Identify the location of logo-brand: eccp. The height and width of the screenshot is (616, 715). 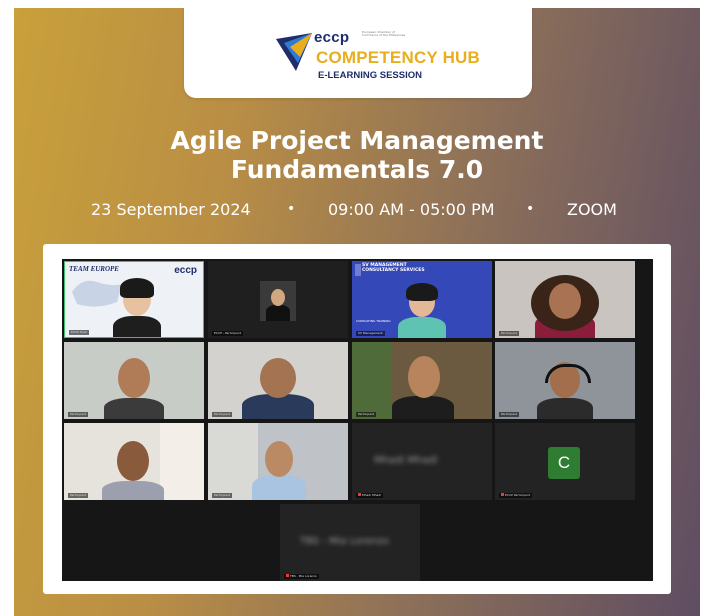
(332, 37).